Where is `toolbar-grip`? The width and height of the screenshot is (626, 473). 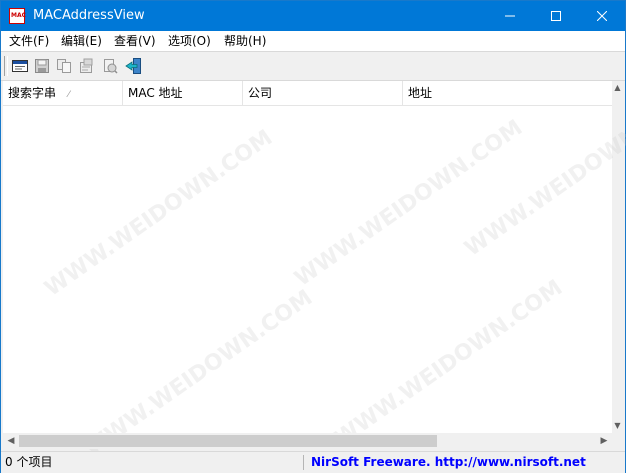 toolbar-grip is located at coordinates (6, 66).